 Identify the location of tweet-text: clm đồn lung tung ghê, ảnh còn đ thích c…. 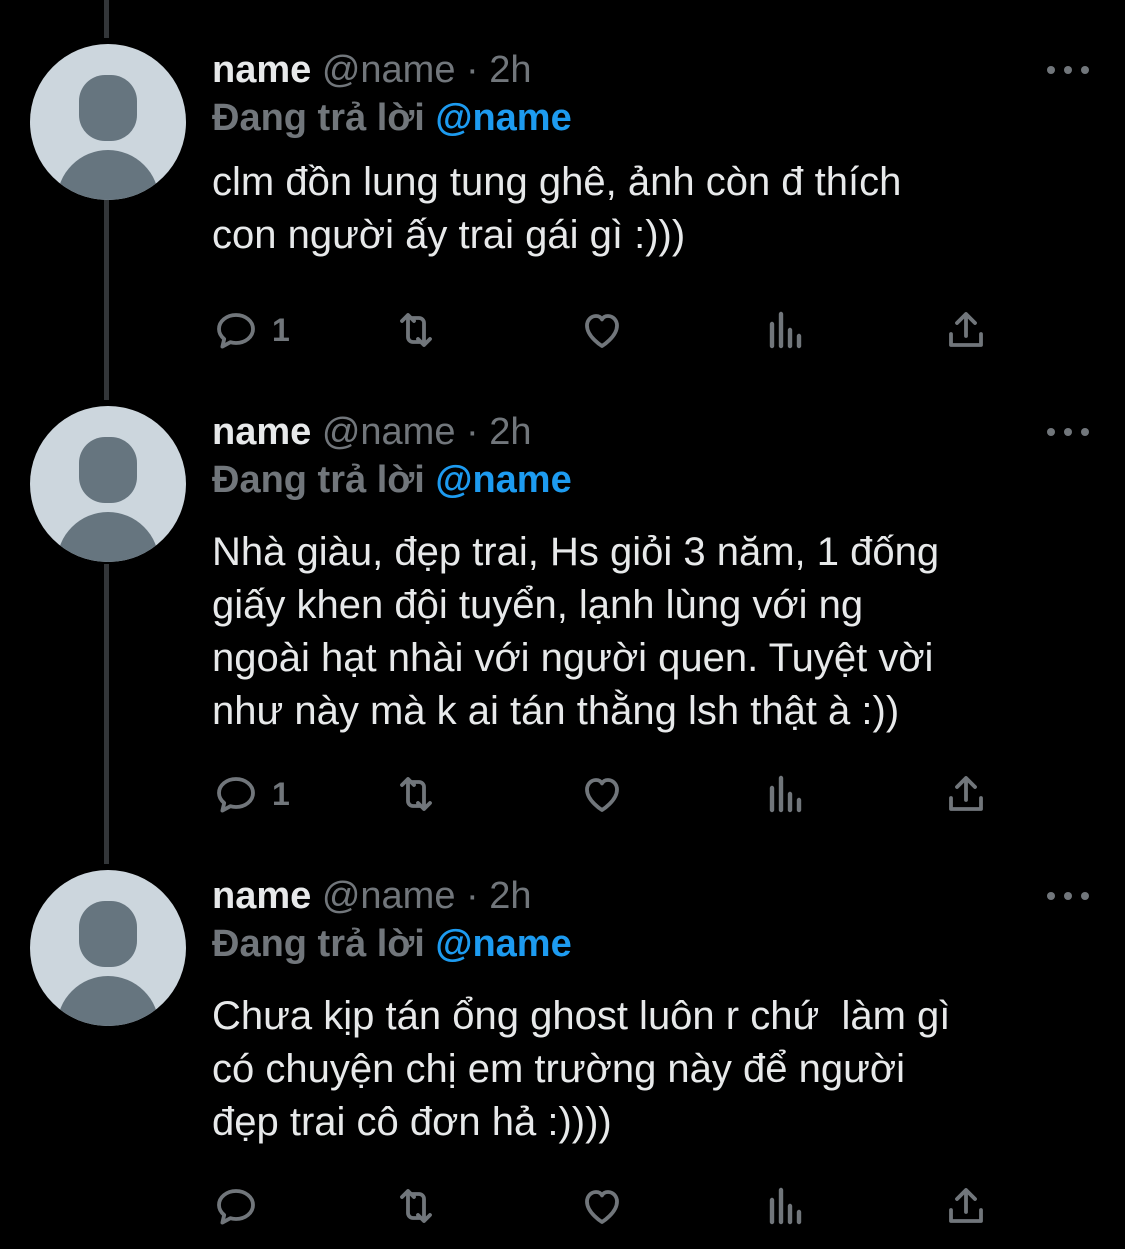
(557, 208).